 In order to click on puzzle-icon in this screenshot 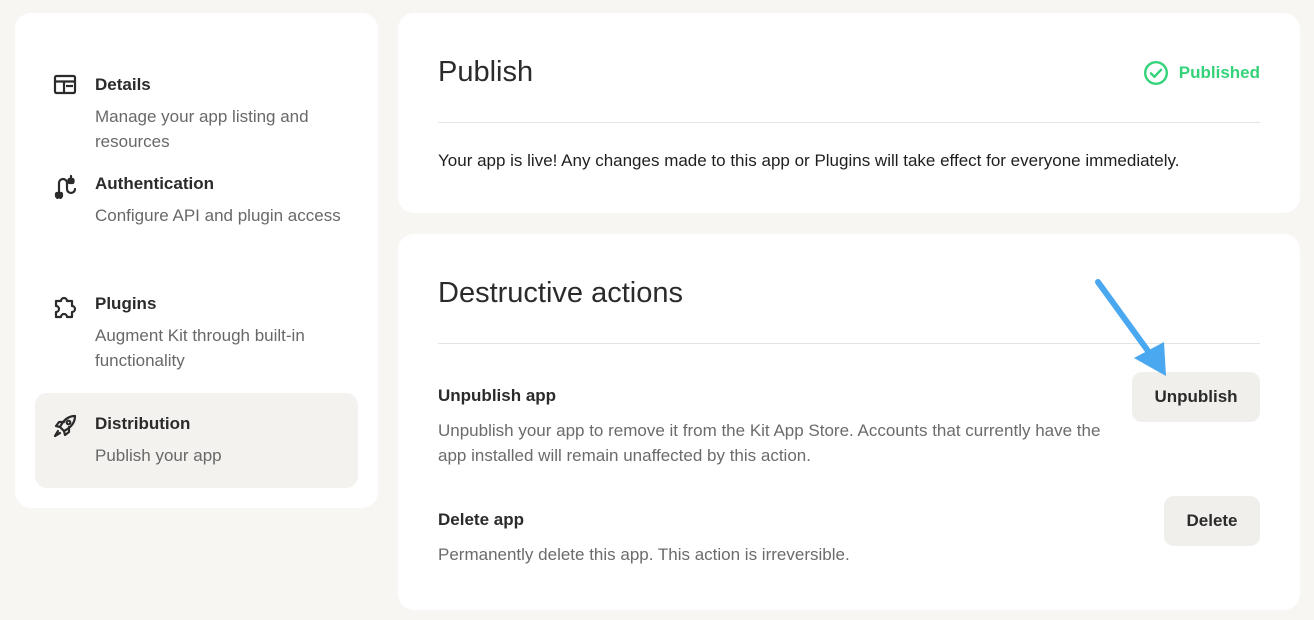, I will do `click(65, 307)`.